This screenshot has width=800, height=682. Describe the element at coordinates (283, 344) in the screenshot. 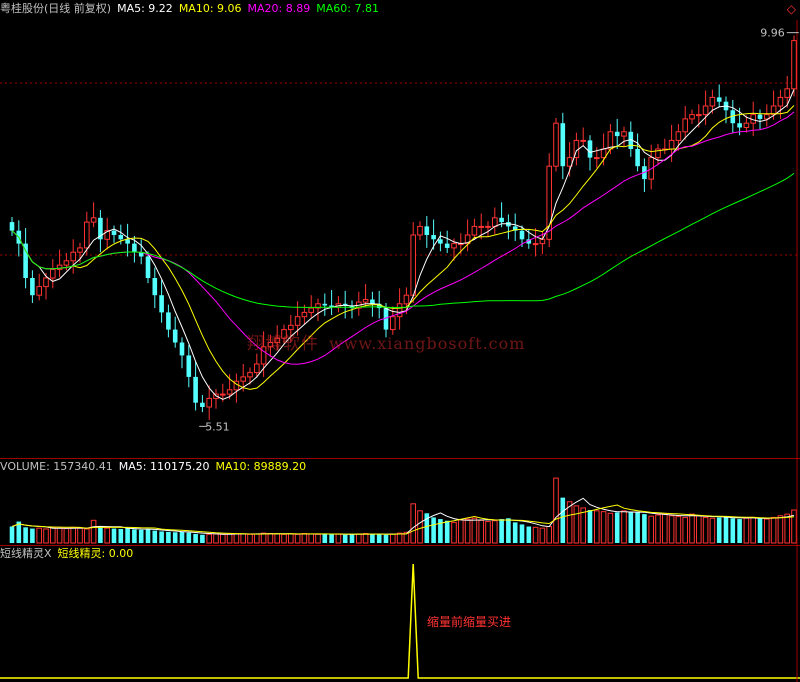

I see `watermark-name: 翔博软件` at that location.